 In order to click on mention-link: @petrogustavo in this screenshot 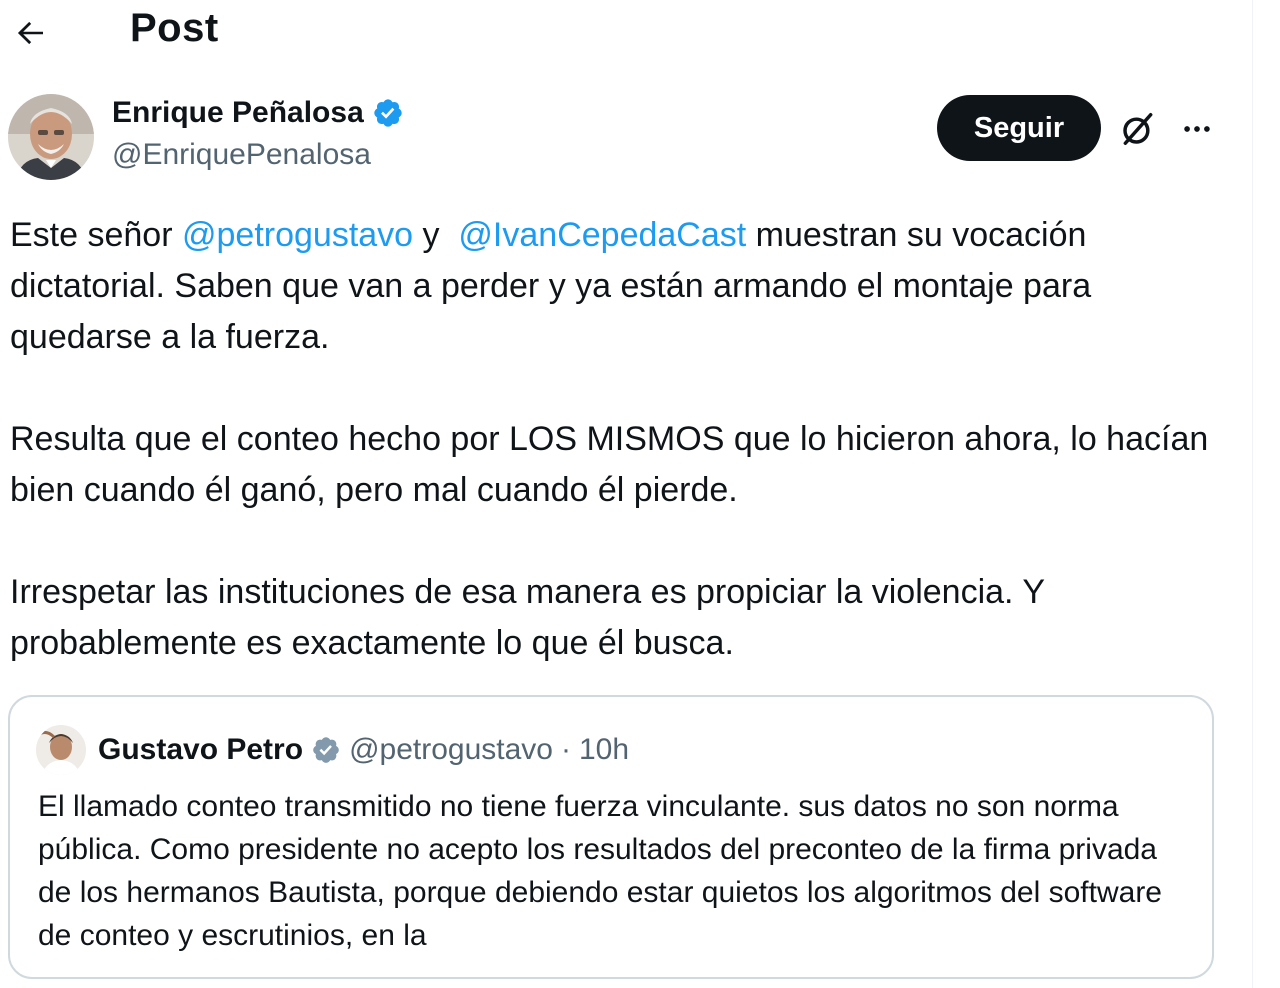, I will do `click(297, 235)`.